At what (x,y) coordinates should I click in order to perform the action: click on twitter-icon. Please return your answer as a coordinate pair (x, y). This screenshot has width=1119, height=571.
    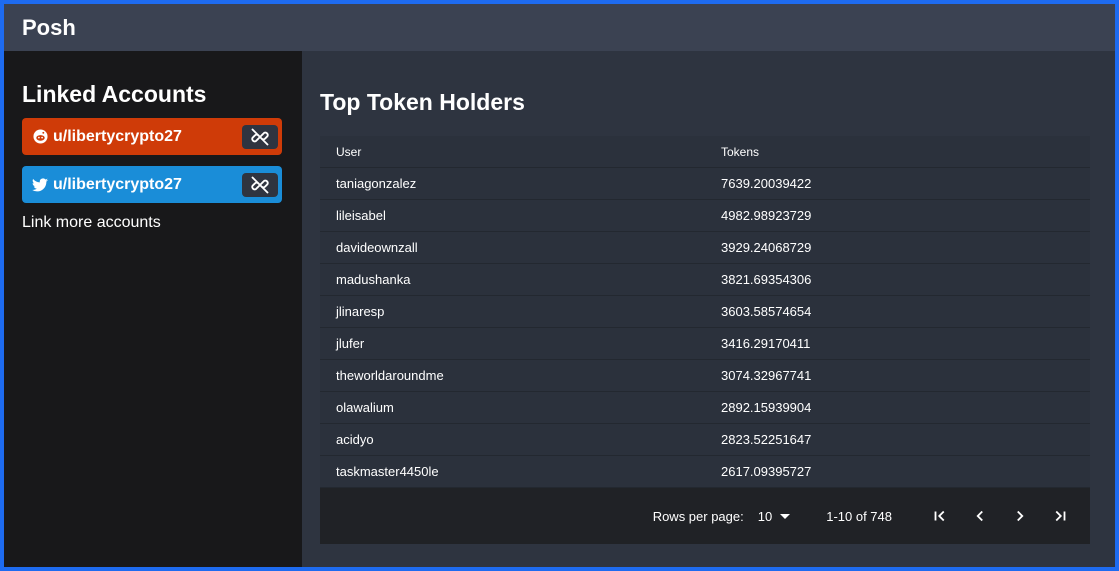
    Looking at the image, I should click on (40, 185).